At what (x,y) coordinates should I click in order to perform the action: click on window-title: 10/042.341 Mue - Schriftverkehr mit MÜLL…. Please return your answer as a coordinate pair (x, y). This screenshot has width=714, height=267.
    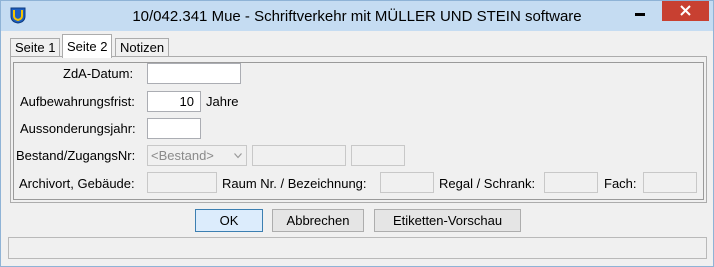
    Looking at the image, I should click on (357, 16).